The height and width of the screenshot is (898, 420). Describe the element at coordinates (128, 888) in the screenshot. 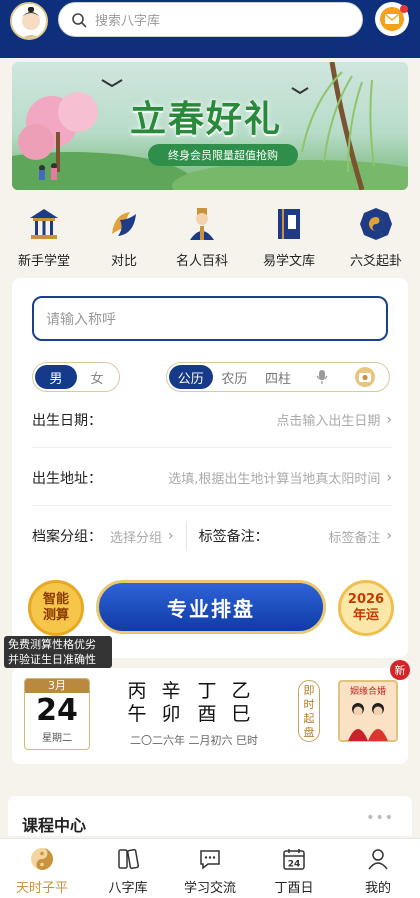

I see `nav-label: 八字库` at that location.